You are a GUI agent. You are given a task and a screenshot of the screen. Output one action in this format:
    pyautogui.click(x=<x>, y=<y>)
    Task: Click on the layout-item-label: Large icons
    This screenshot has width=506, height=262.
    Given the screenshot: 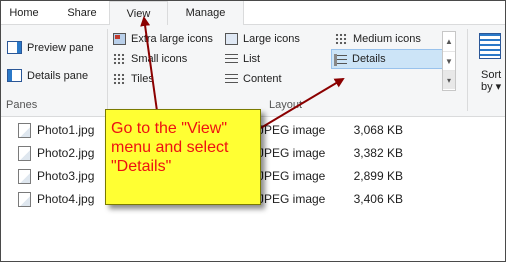 What is the action you would take?
    pyautogui.click(x=271, y=39)
    